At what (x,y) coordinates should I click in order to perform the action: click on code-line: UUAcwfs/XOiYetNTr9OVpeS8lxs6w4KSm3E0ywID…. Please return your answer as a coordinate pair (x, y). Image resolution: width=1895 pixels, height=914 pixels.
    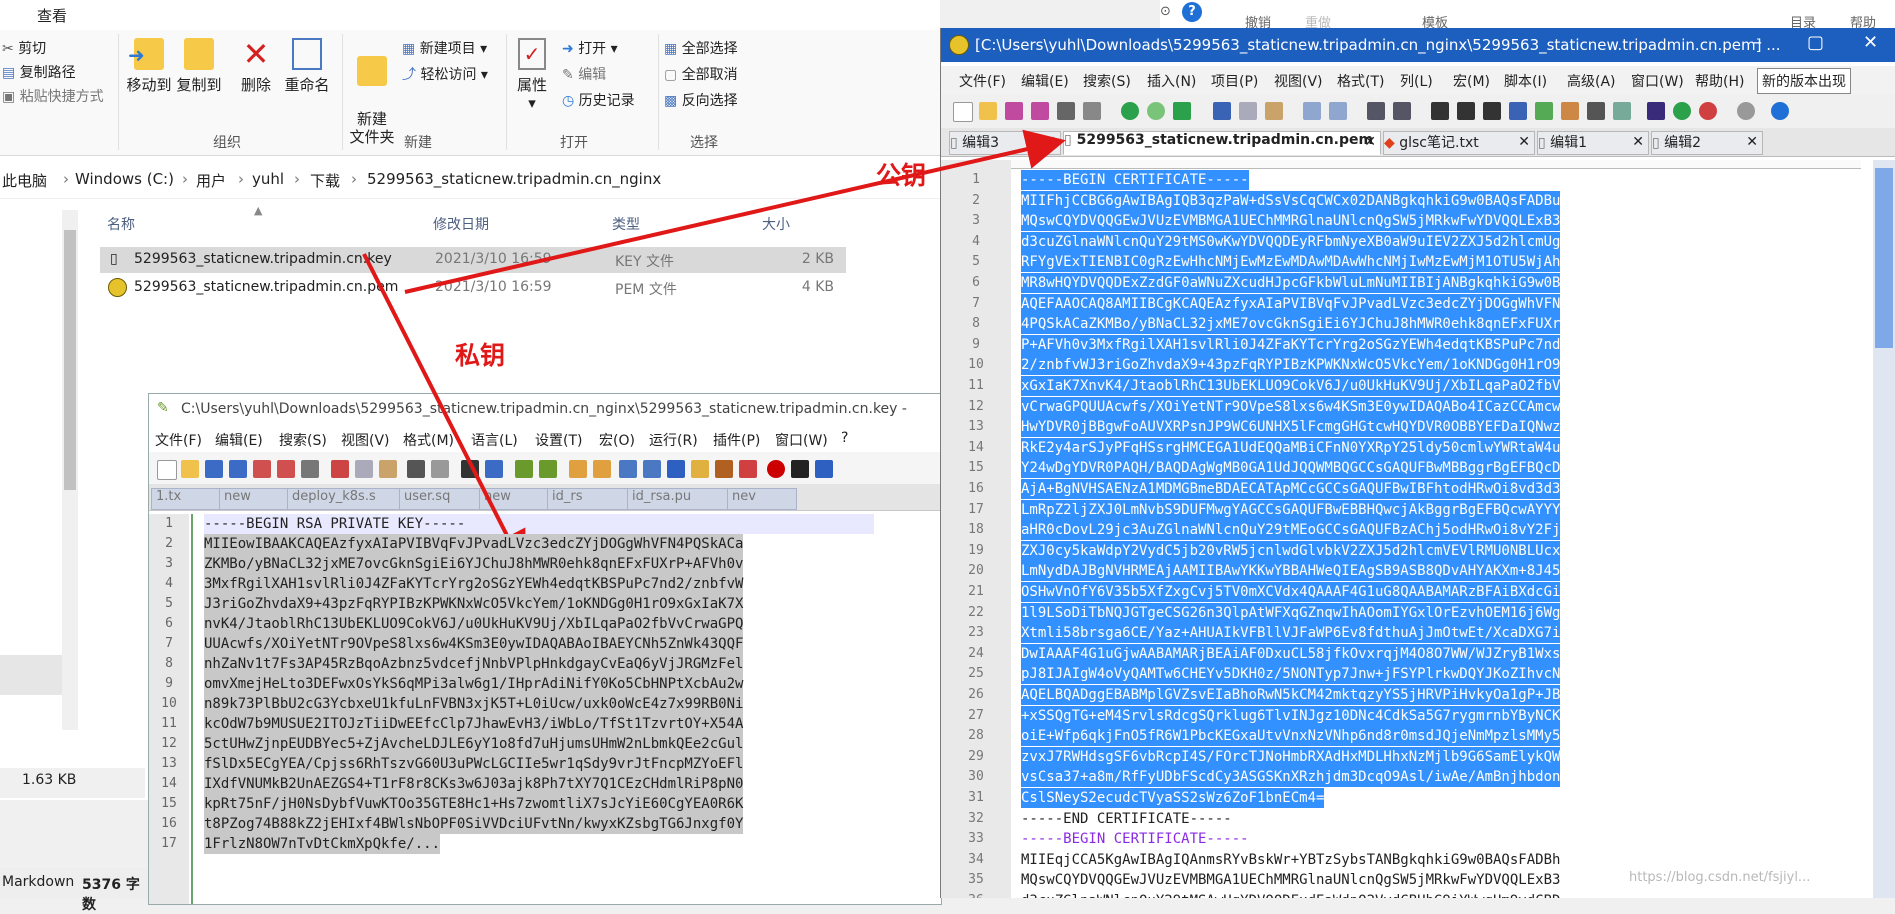
    Looking at the image, I should click on (474, 644).